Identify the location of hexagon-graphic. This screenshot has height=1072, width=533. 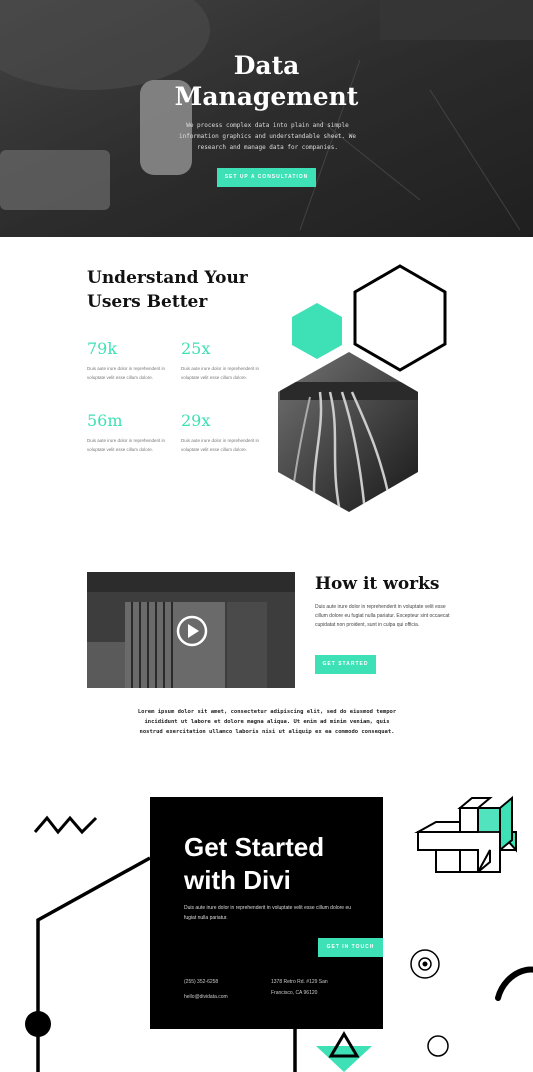
(362, 388).